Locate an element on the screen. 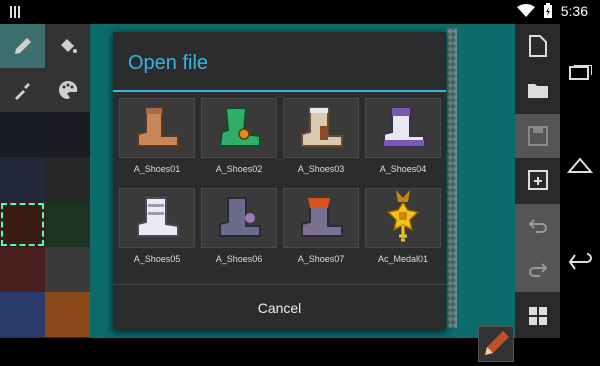 Image resolution: width=600 pixels, height=366 pixels. file-name: A_Shoes01 is located at coordinates (157, 169).